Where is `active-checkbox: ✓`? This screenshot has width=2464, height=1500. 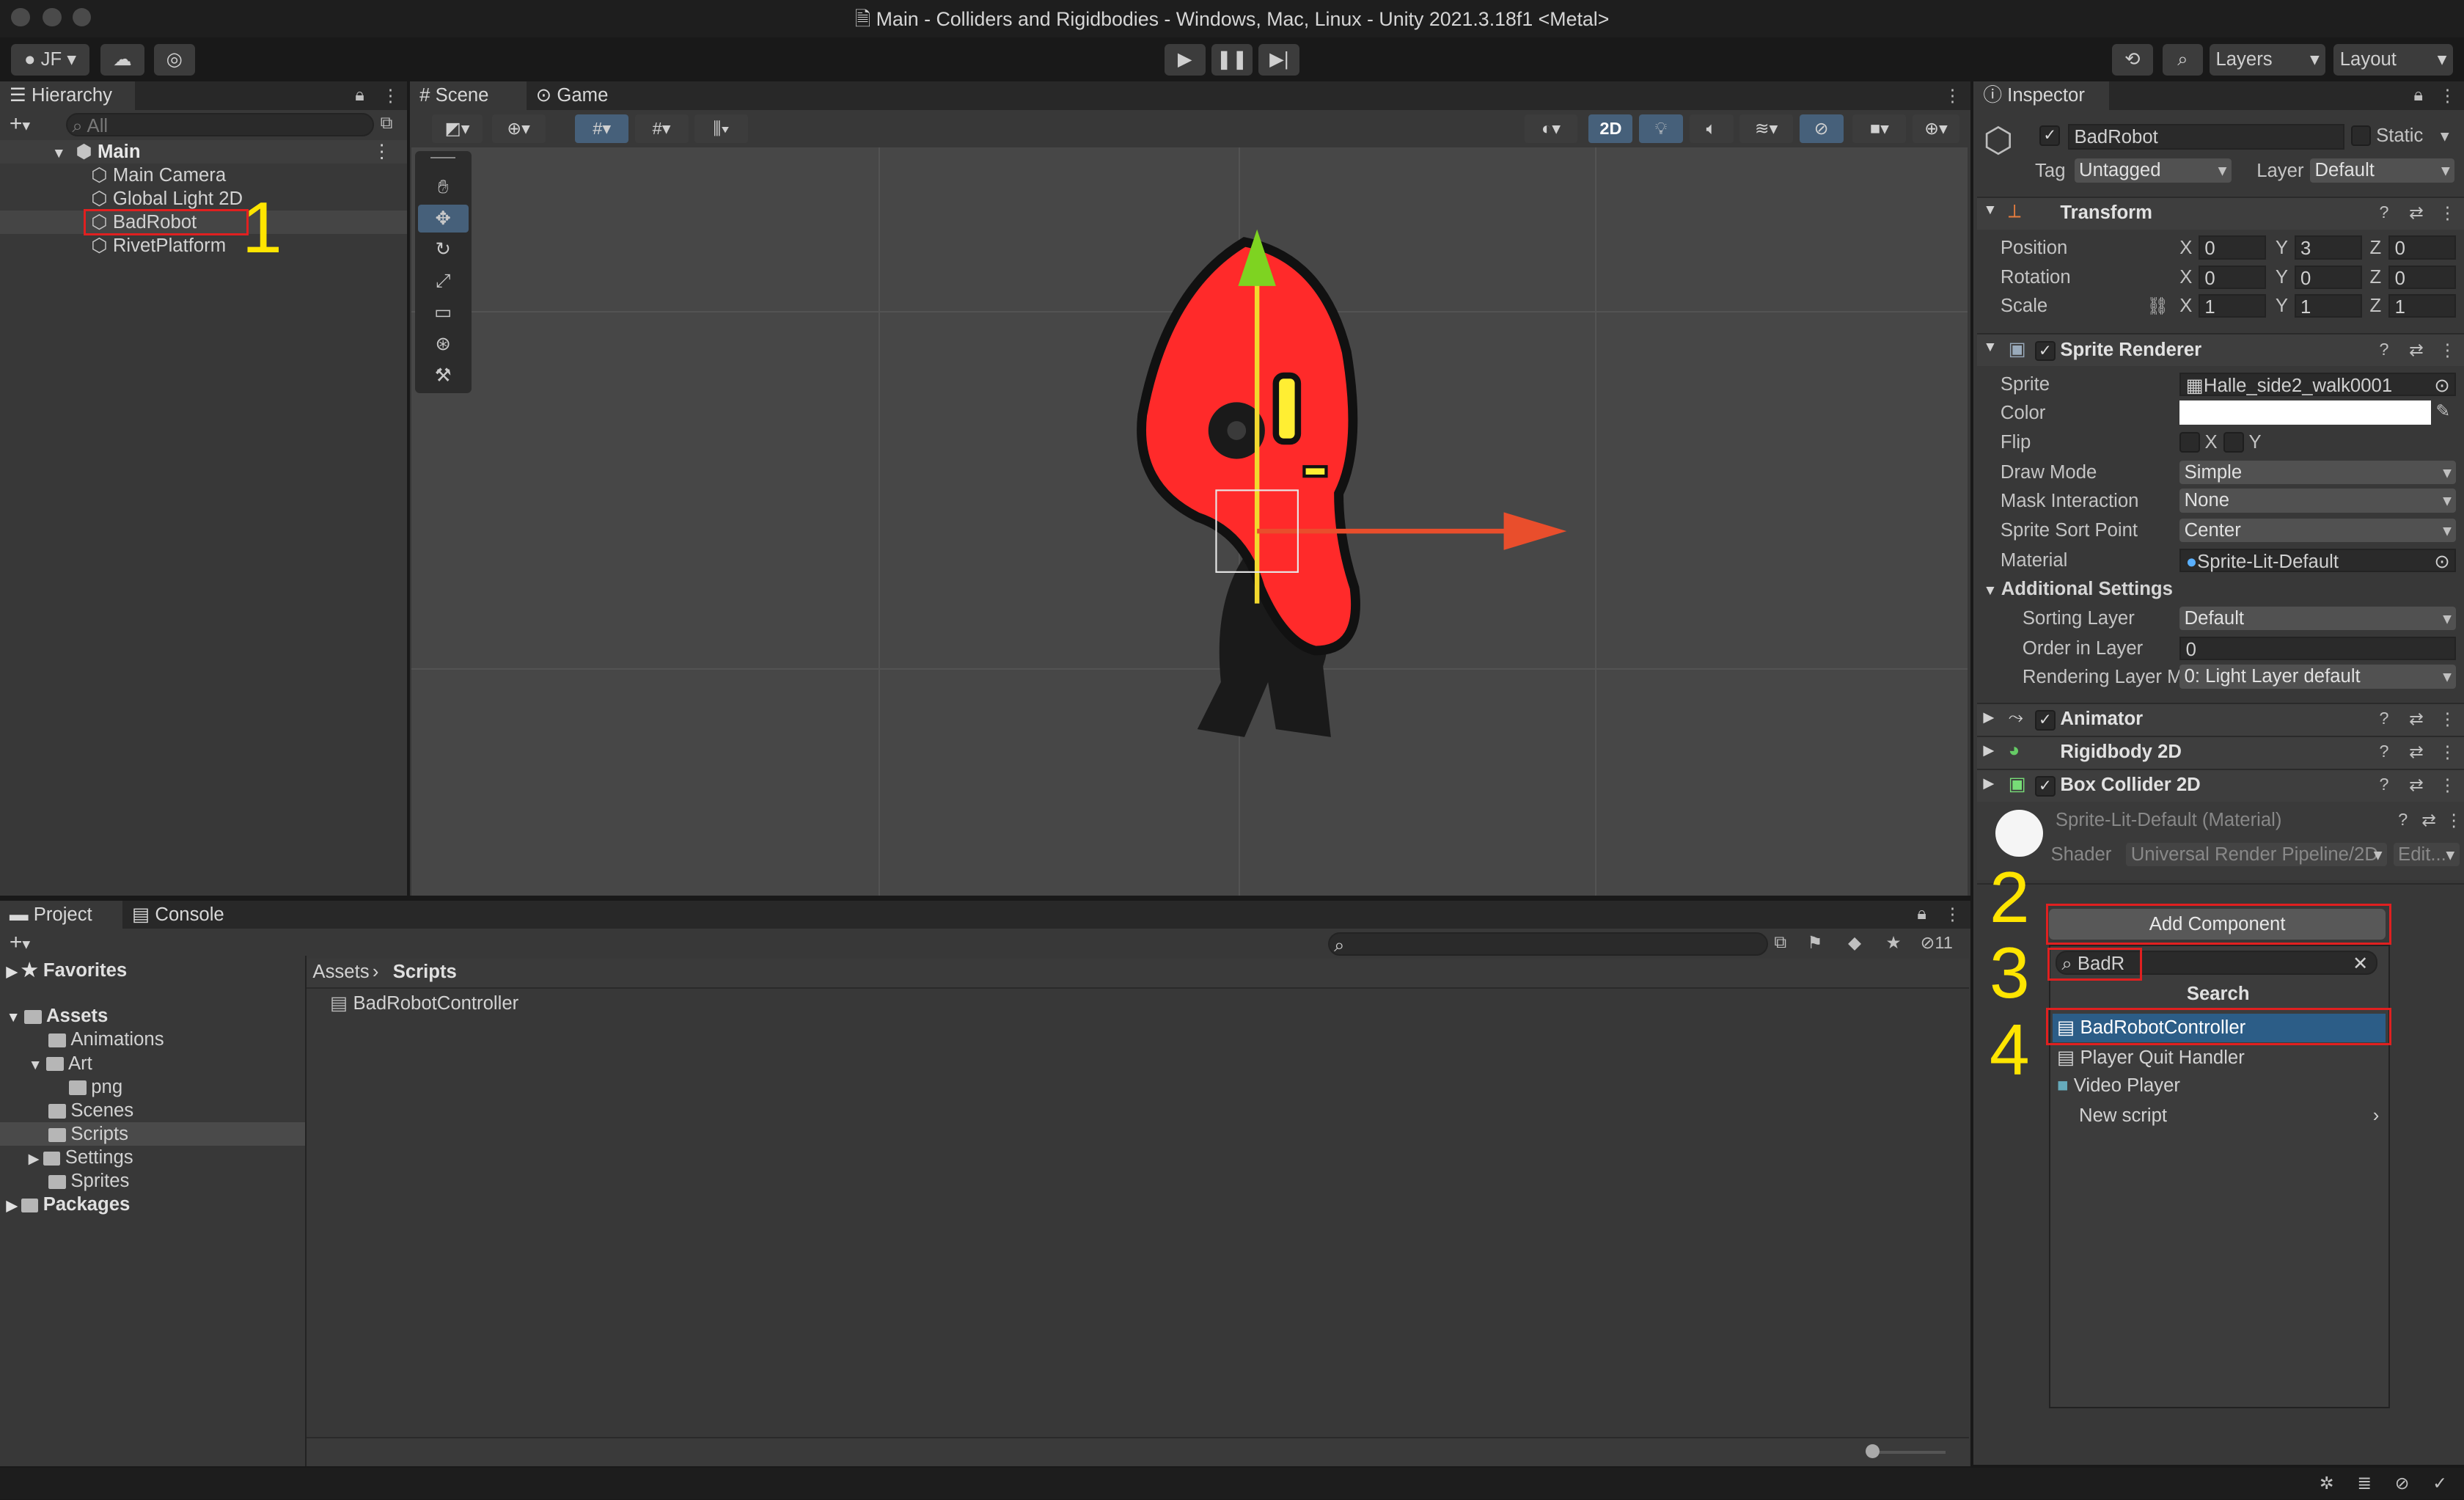
active-checkbox: ✓ is located at coordinates (2050, 135).